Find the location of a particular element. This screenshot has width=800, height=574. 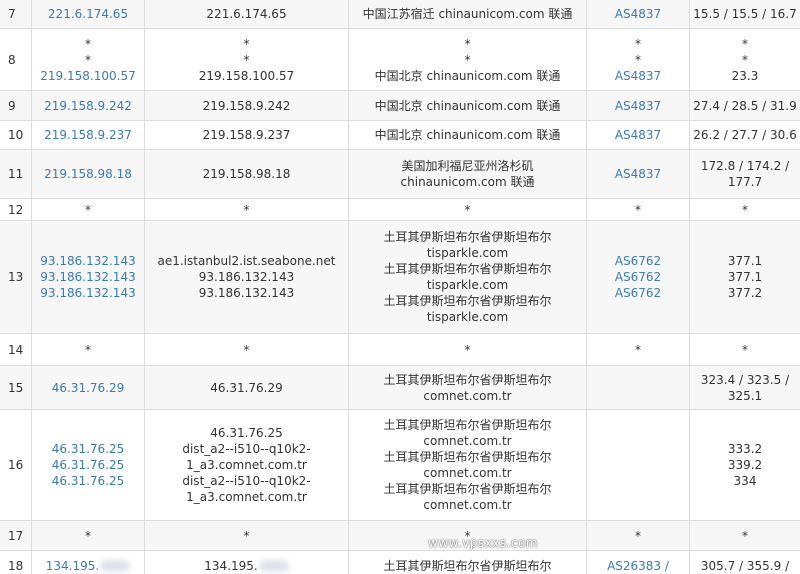

ip-cell: 46.31.76.29 is located at coordinates (87, 387).